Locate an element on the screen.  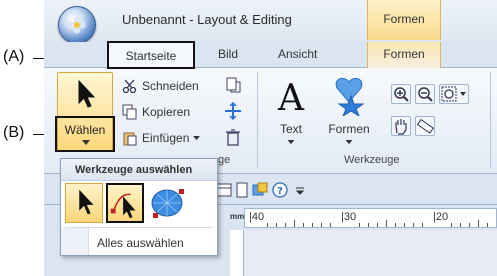
tab-bild: Bild is located at coordinates (228, 54).